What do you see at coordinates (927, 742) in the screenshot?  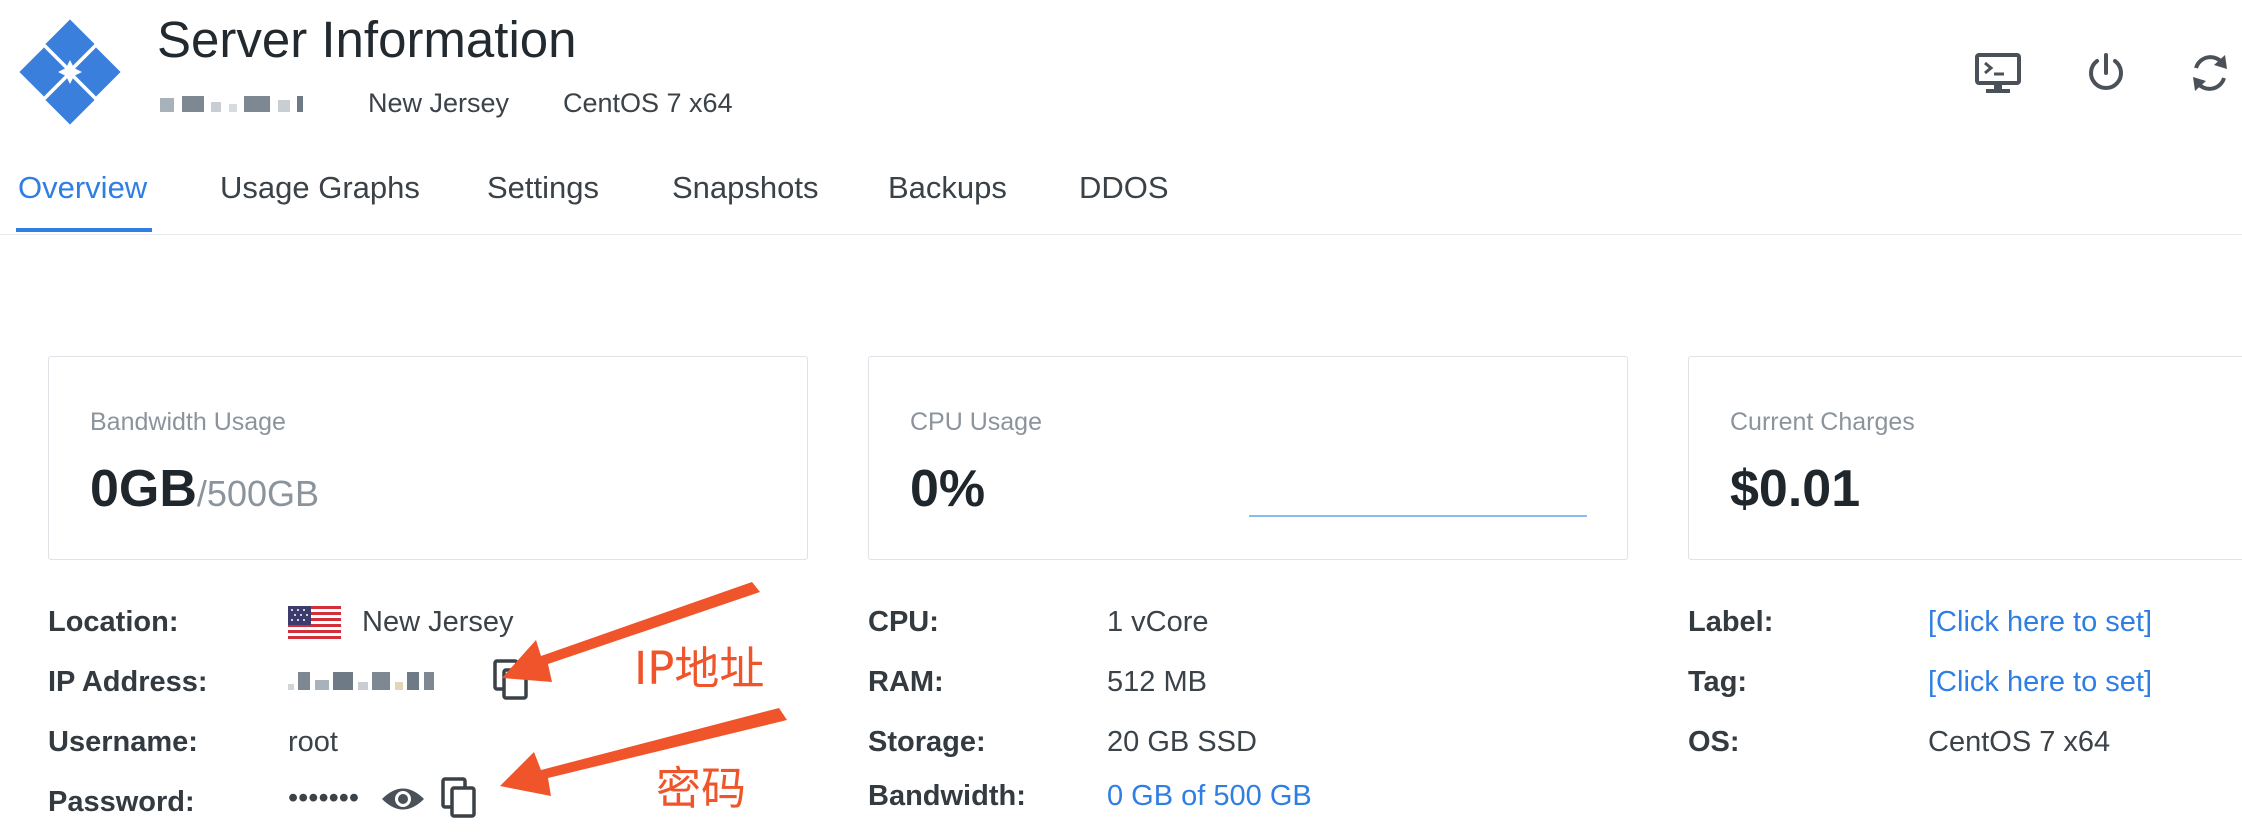 I see `storage-label: Storage:` at bounding box center [927, 742].